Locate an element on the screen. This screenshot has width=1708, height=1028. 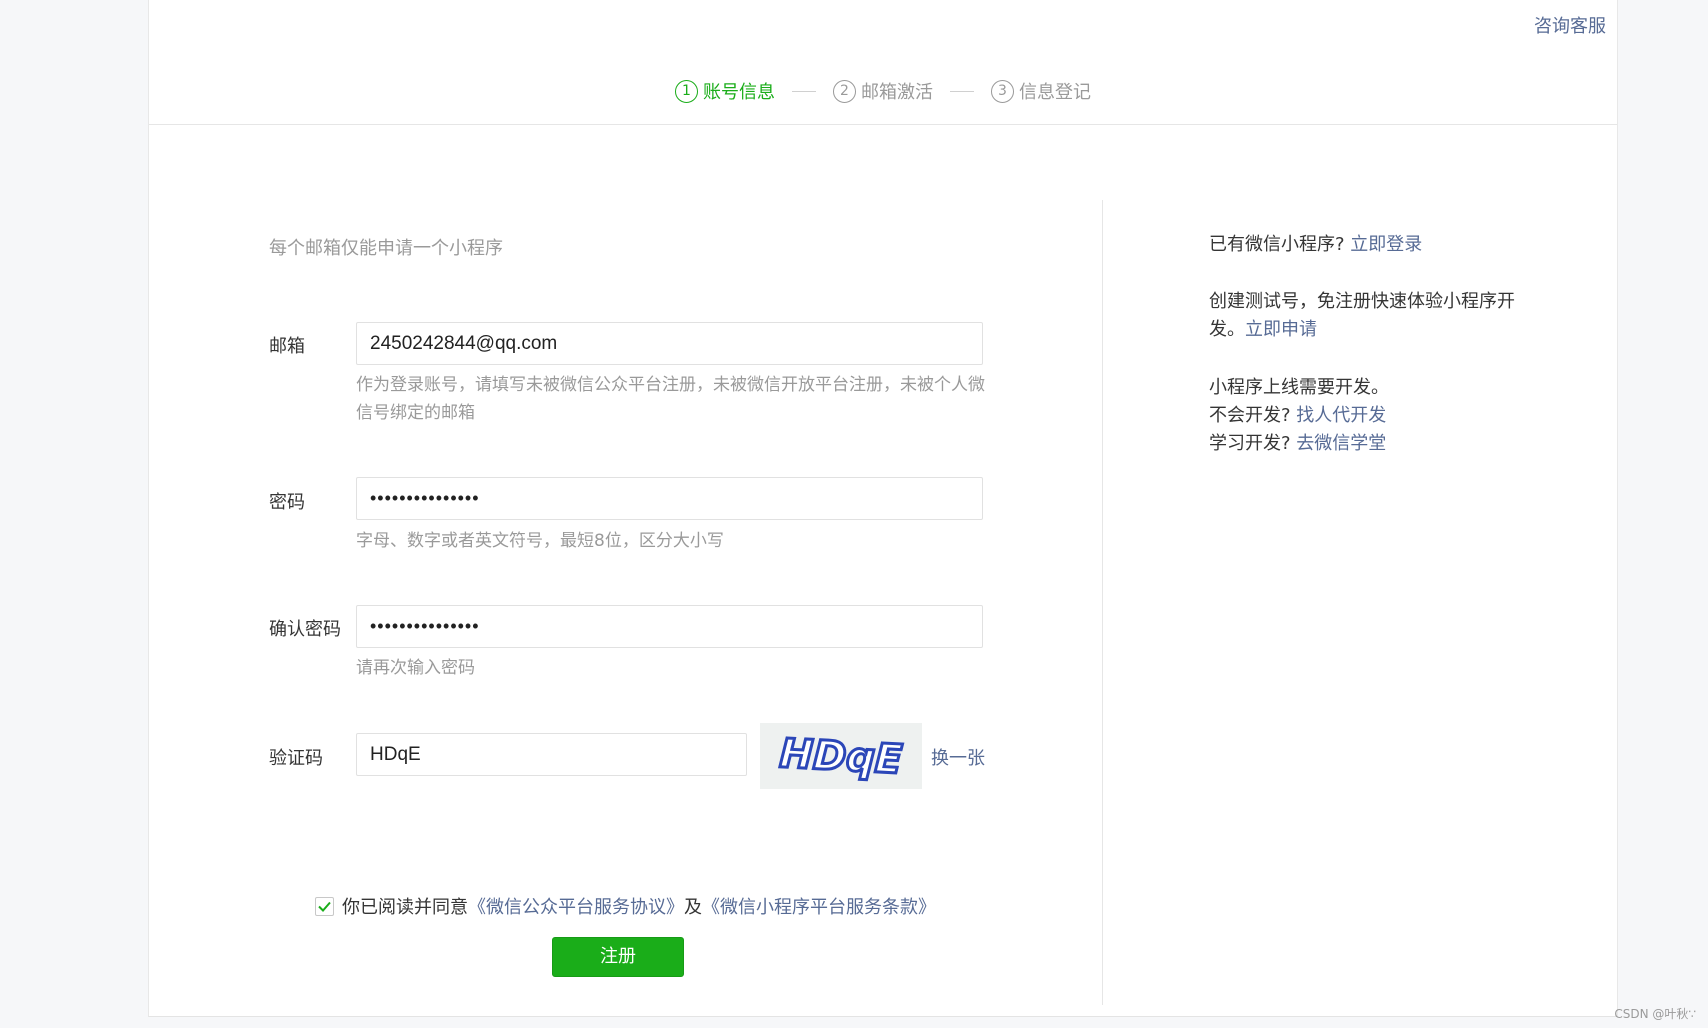
step-number: 2 is located at coordinates (844, 91).